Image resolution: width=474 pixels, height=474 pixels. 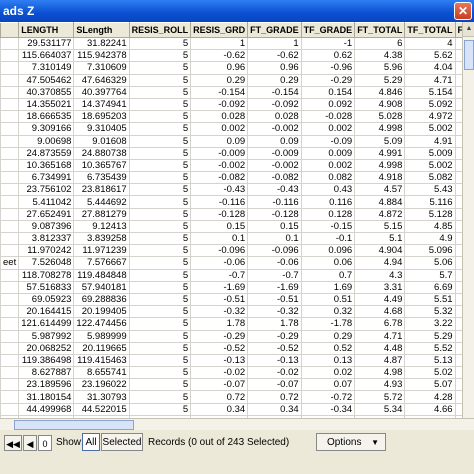 I want to click on table-cell: 0.082, so click(x=328, y=178).